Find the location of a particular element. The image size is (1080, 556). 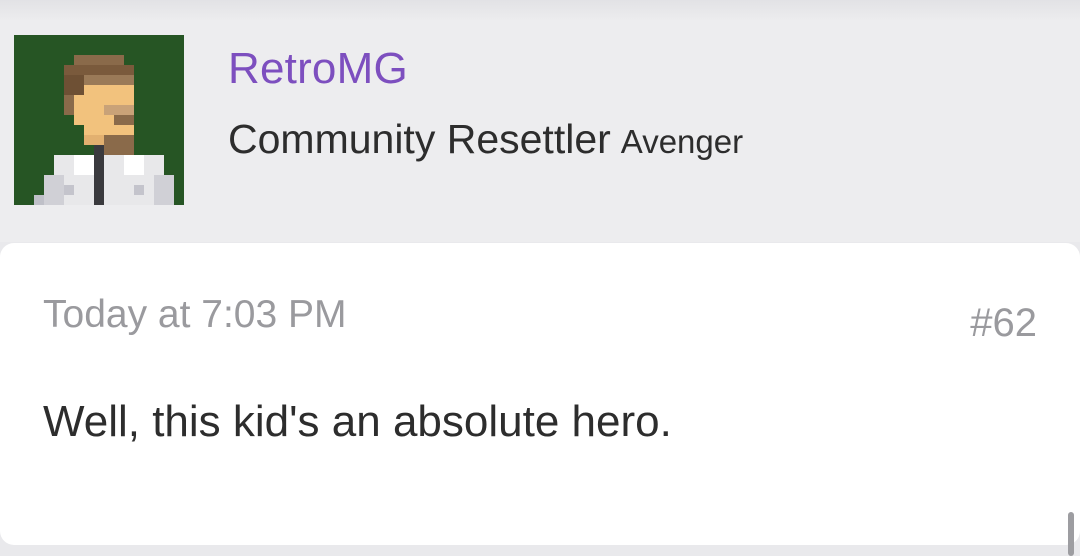

pixel-art-portrait-icon is located at coordinates (99, 120).